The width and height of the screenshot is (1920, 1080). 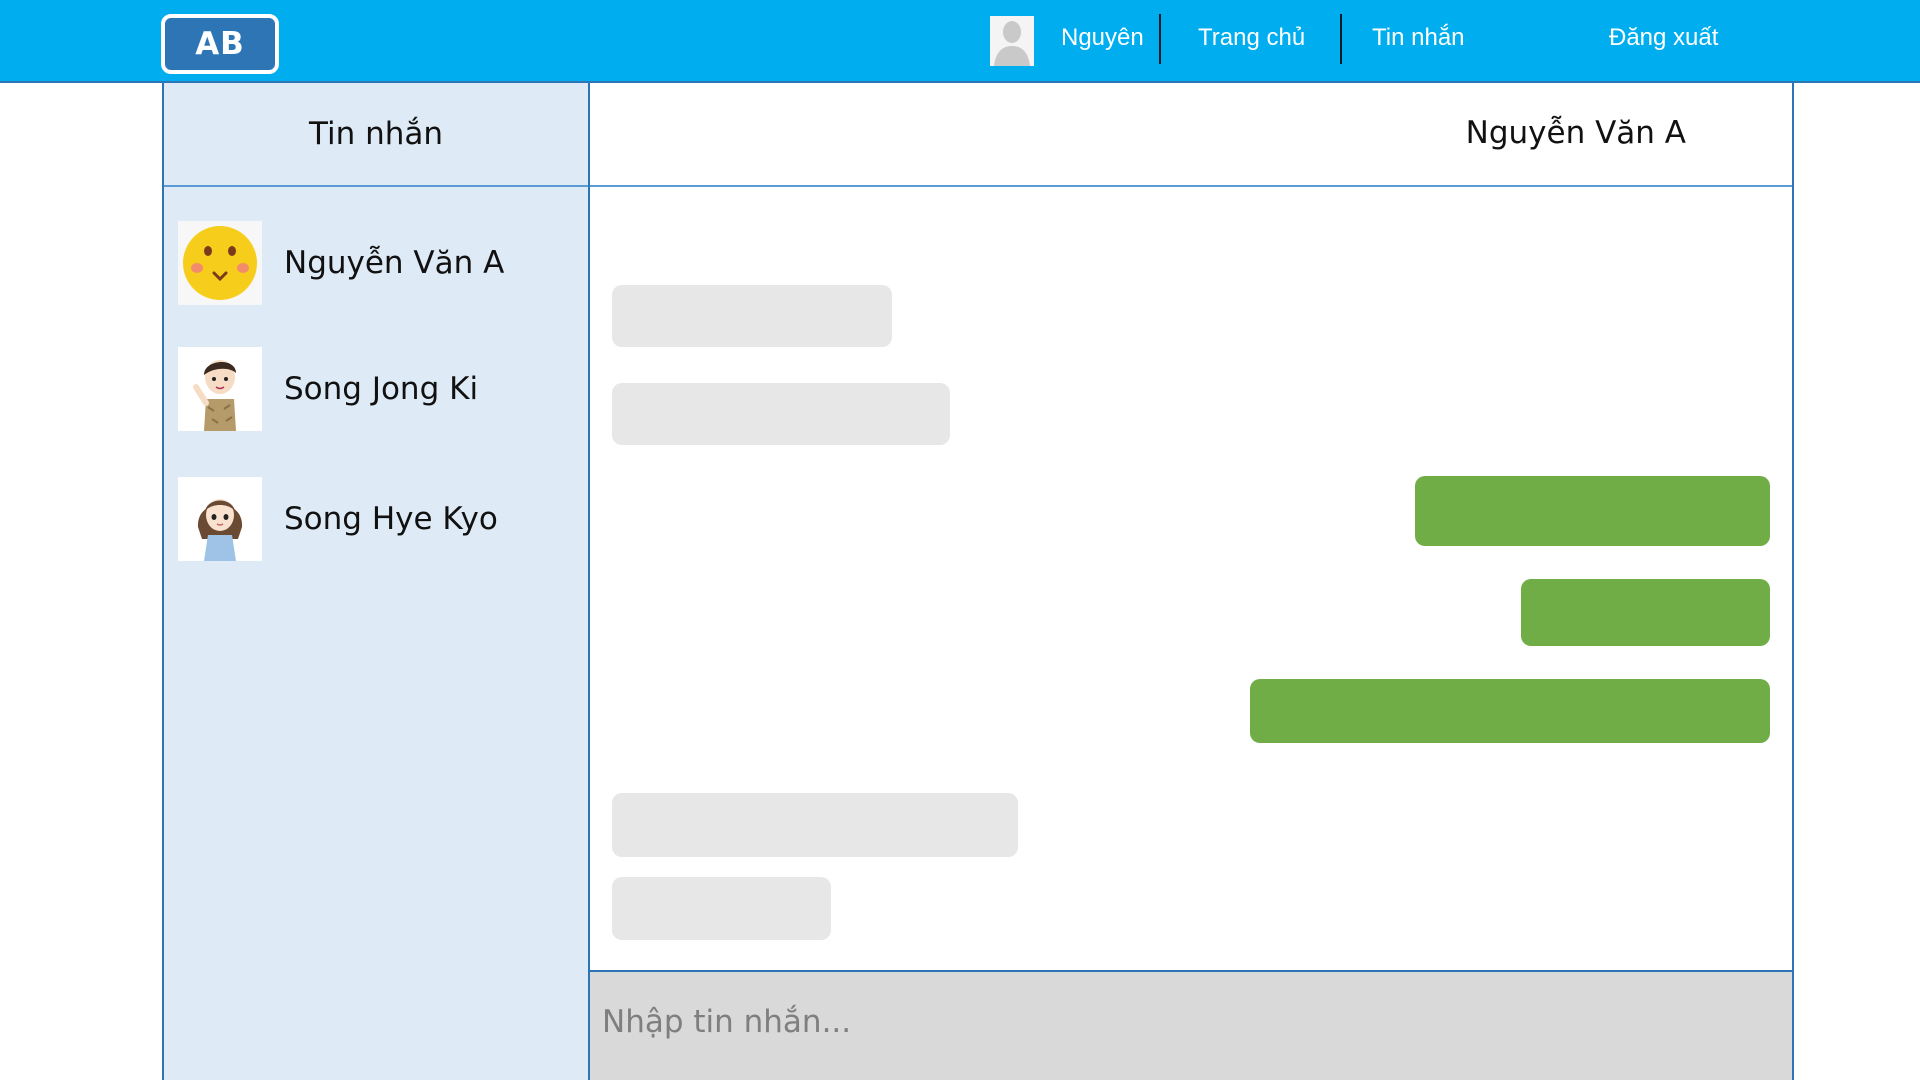 I want to click on nav-user-name: Nguyên, so click(x=1102, y=38).